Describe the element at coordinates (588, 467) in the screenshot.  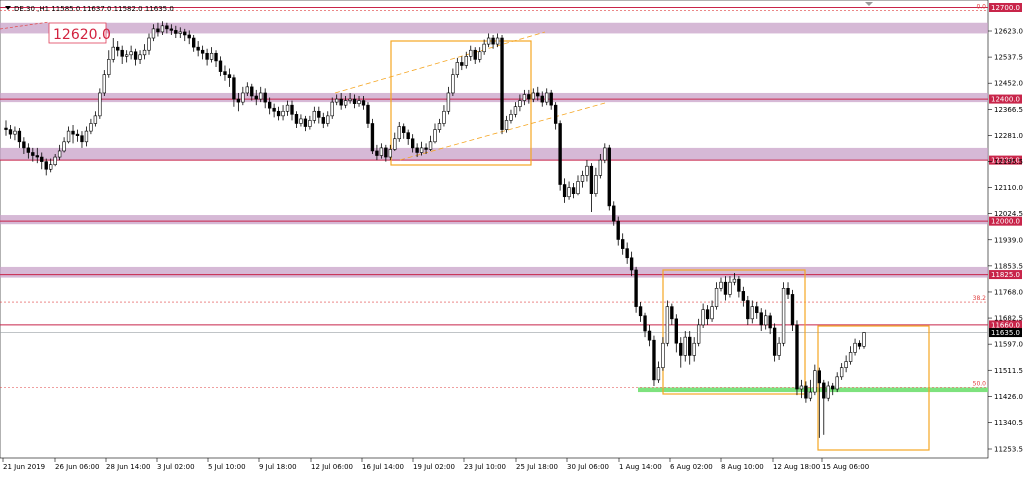
I see `x-tick-label: 30 Jul 06:00` at that location.